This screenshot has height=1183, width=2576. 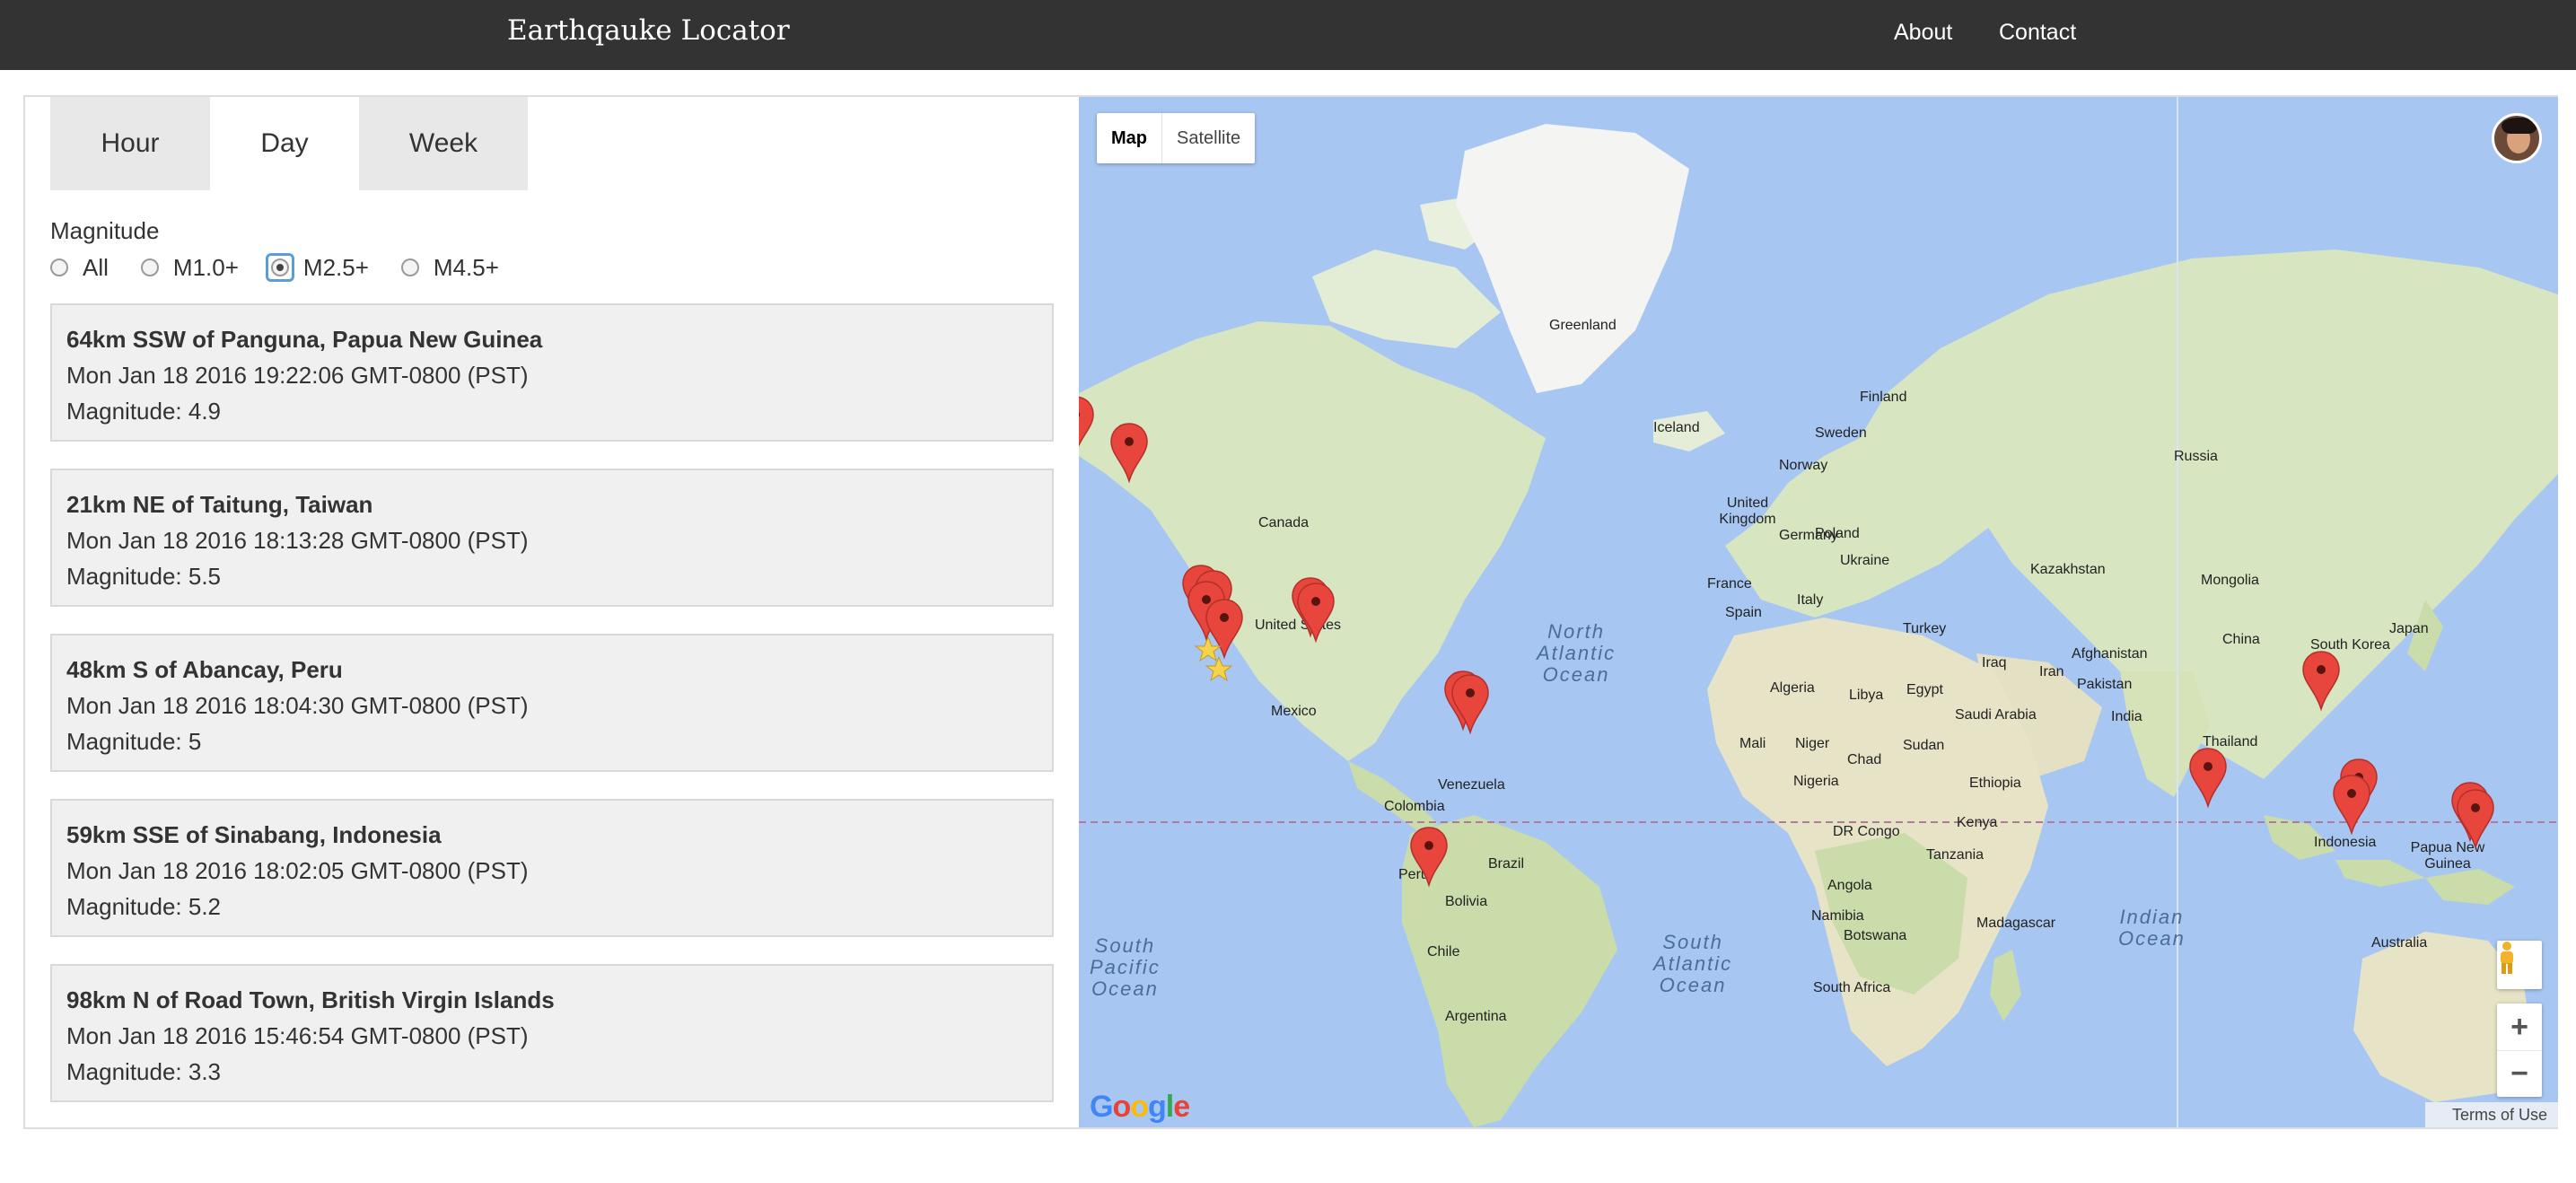 What do you see at coordinates (2105, 684) in the screenshot?
I see `map-label: Pakistan` at bounding box center [2105, 684].